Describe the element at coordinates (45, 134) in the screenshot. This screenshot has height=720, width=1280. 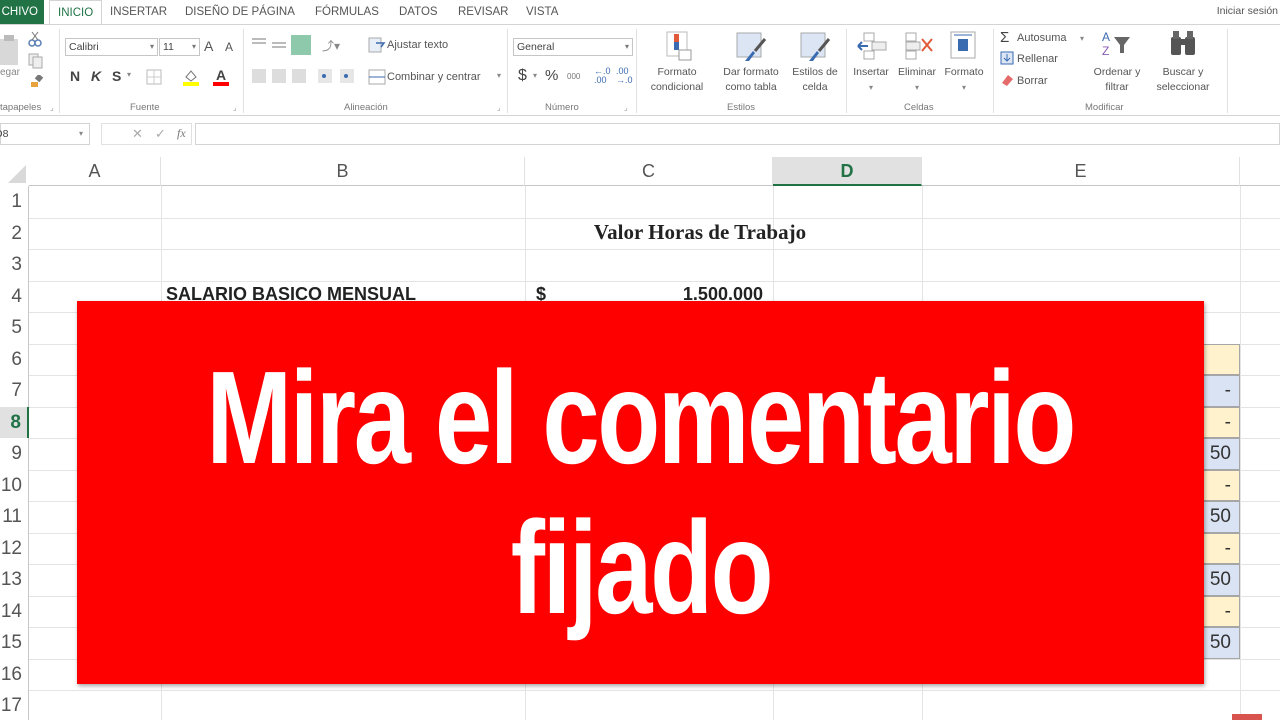
I see `name-box: D8 ▾` at that location.